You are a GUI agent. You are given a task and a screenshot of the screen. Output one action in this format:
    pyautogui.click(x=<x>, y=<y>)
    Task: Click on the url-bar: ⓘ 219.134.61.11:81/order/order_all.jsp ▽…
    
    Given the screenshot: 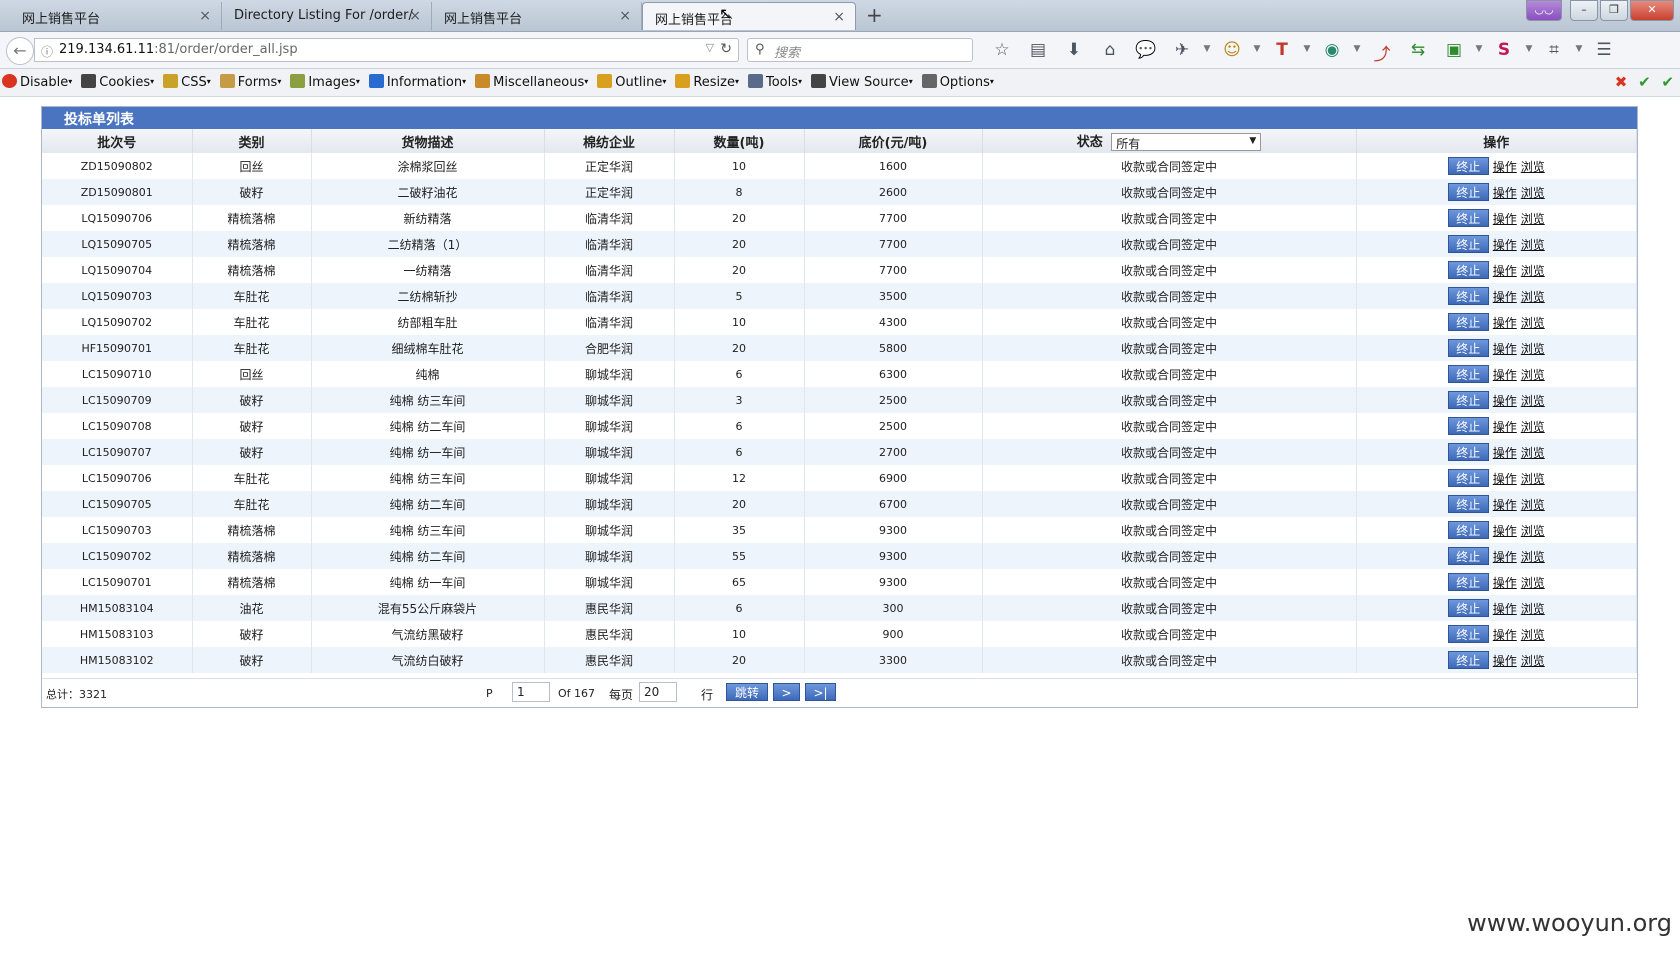 What is the action you would take?
    pyautogui.click(x=386, y=50)
    